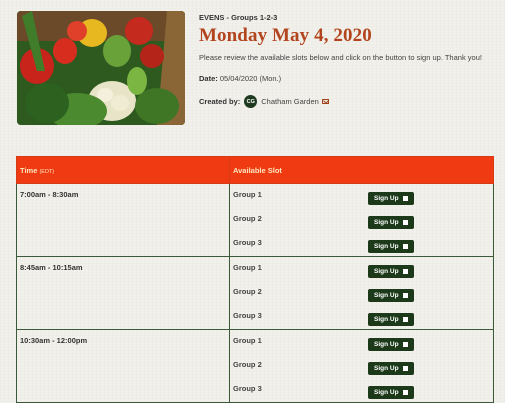  Describe the element at coordinates (325, 101) in the screenshot. I see `envelope-icon` at that location.